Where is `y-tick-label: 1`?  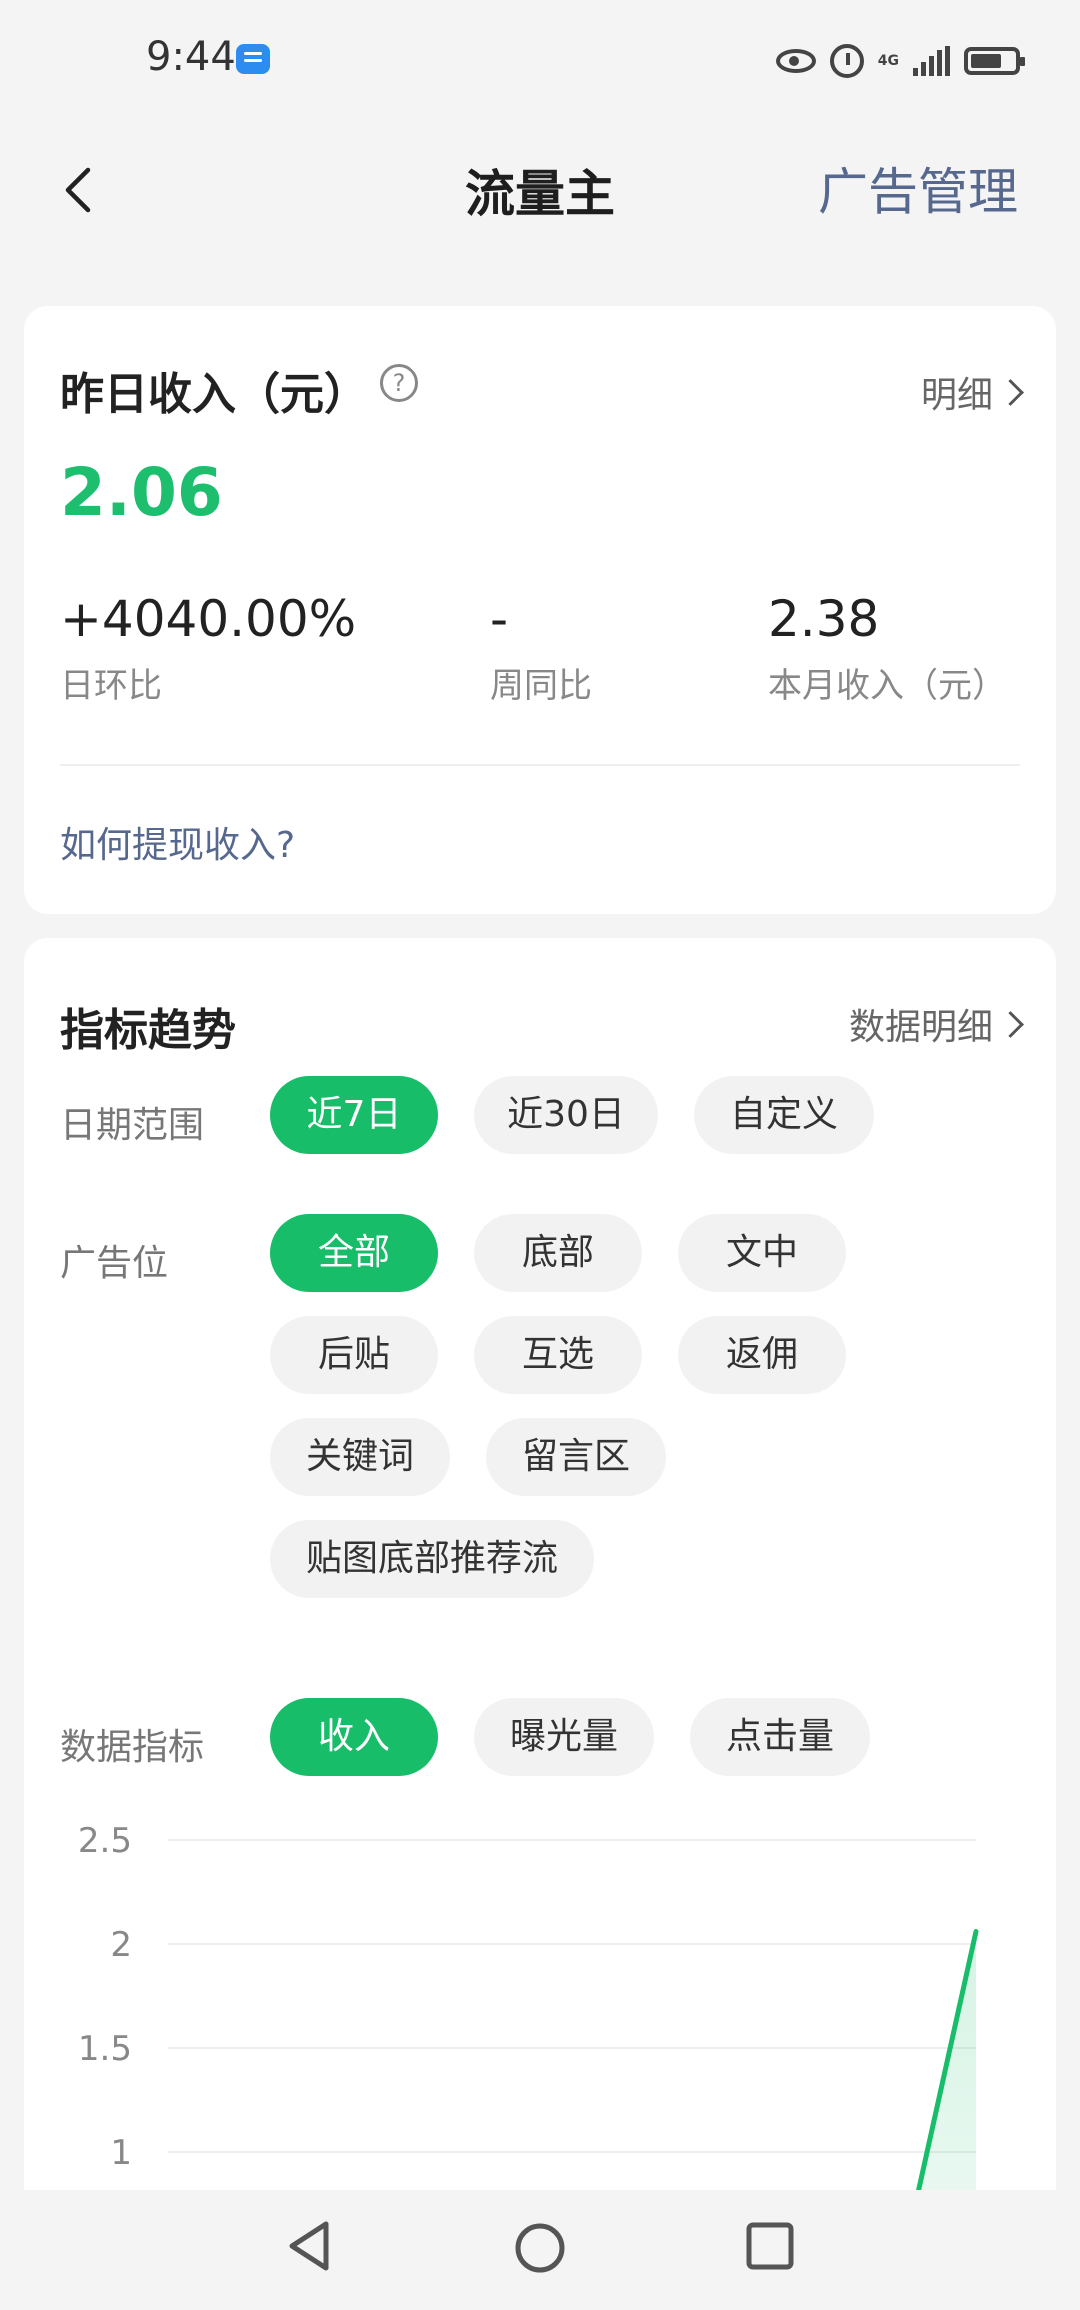
y-tick-label: 1 is located at coordinates (121, 2153).